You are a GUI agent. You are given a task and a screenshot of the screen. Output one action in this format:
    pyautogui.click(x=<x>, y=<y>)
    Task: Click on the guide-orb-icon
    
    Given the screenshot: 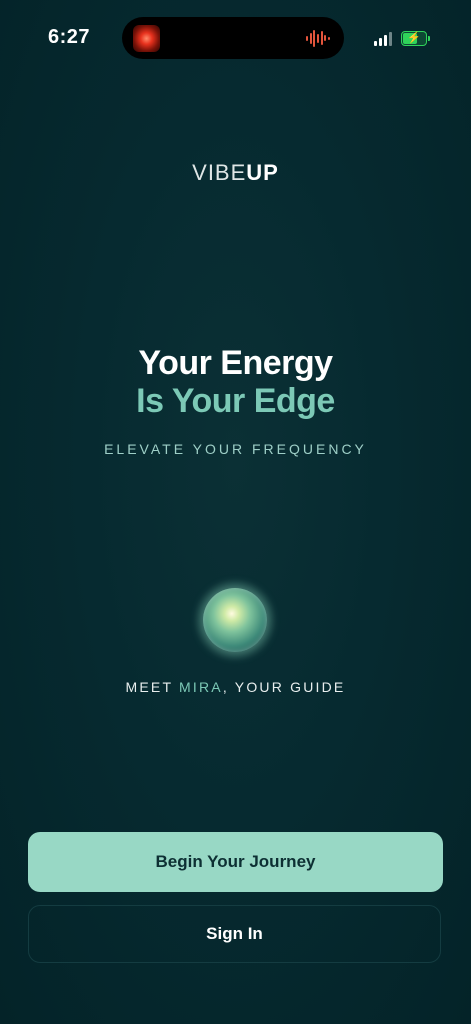 What is the action you would take?
    pyautogui.click(x=235, y=620)
    